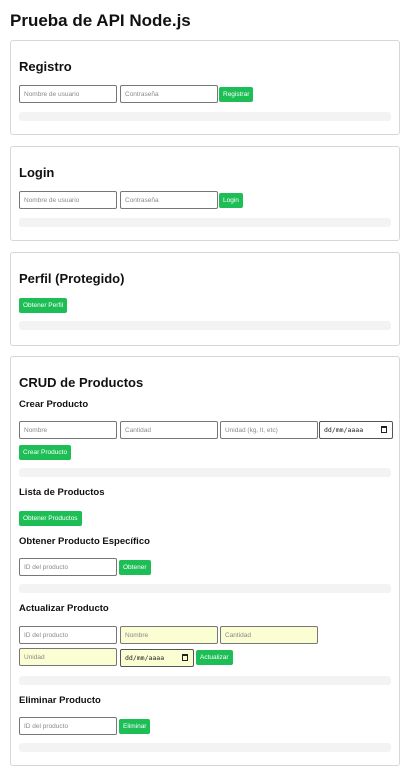  Describe the element at coordinates (269, 430) in the screenshot. I see `crear-unidad-input` at that location.